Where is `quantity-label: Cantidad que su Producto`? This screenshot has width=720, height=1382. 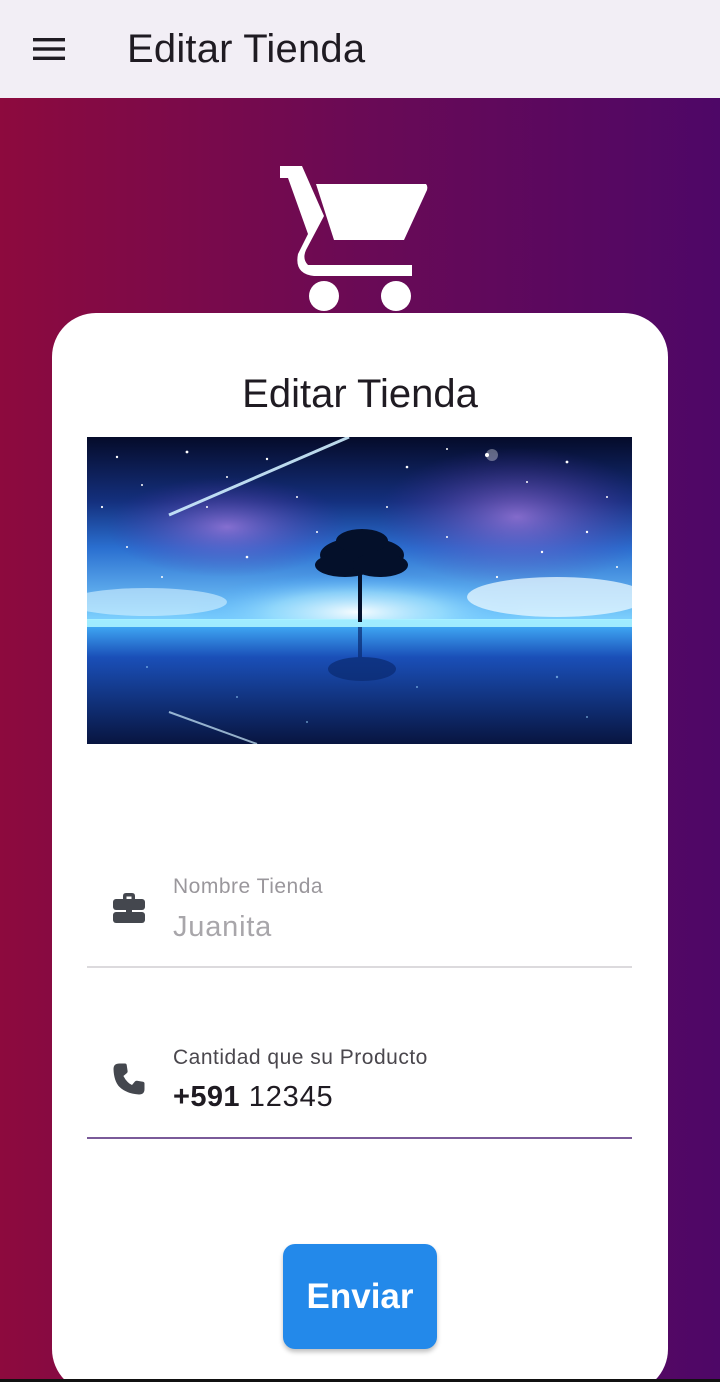
quantity-label: Cantidad que su Producto is located at coordinates (300, 1057).